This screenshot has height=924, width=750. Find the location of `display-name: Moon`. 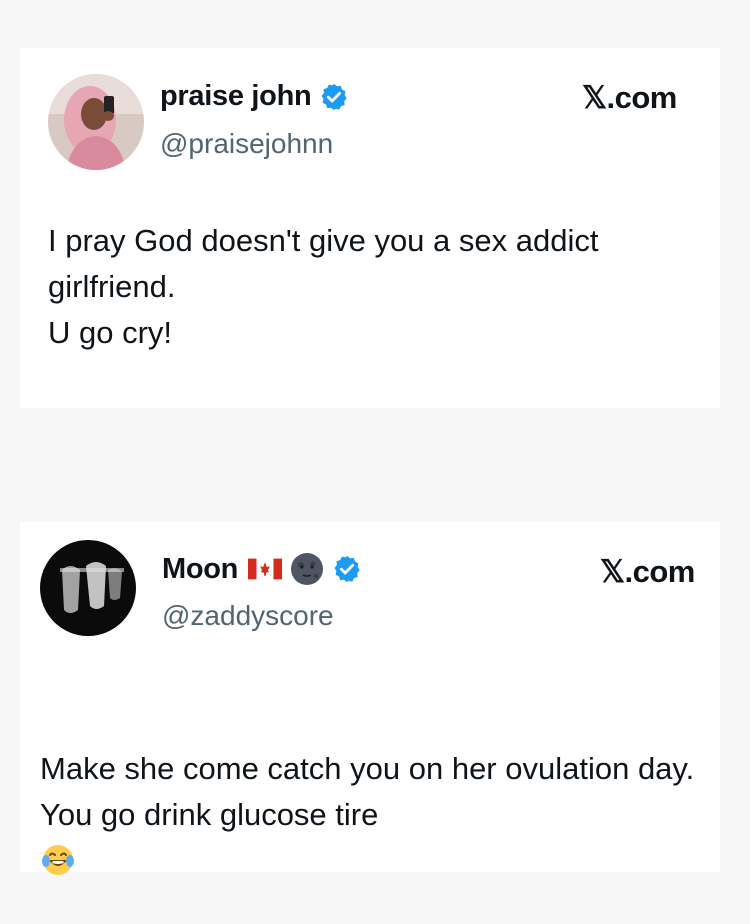

display-name: Moon is located at coordinates (200, 569).